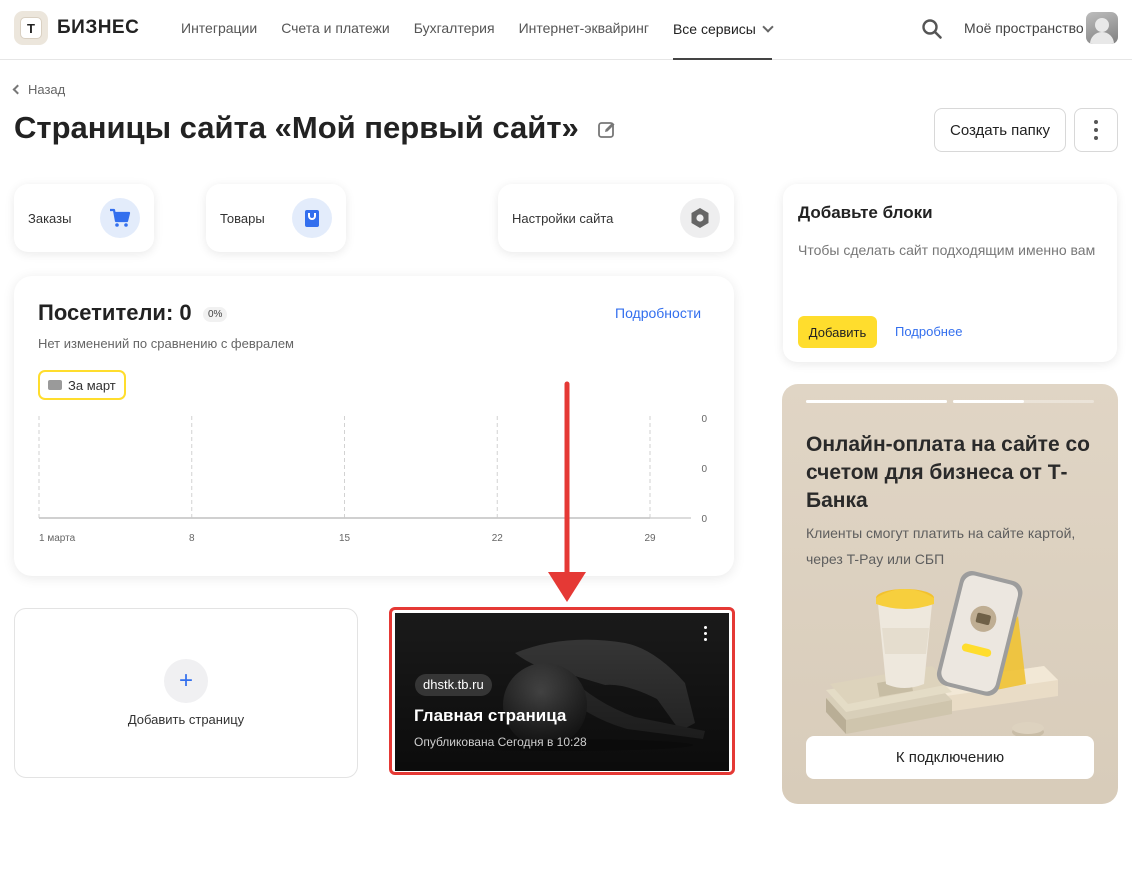  Describe the element at coordinates (607, 130) in the screenshot. I see `edit-icon` at that location.